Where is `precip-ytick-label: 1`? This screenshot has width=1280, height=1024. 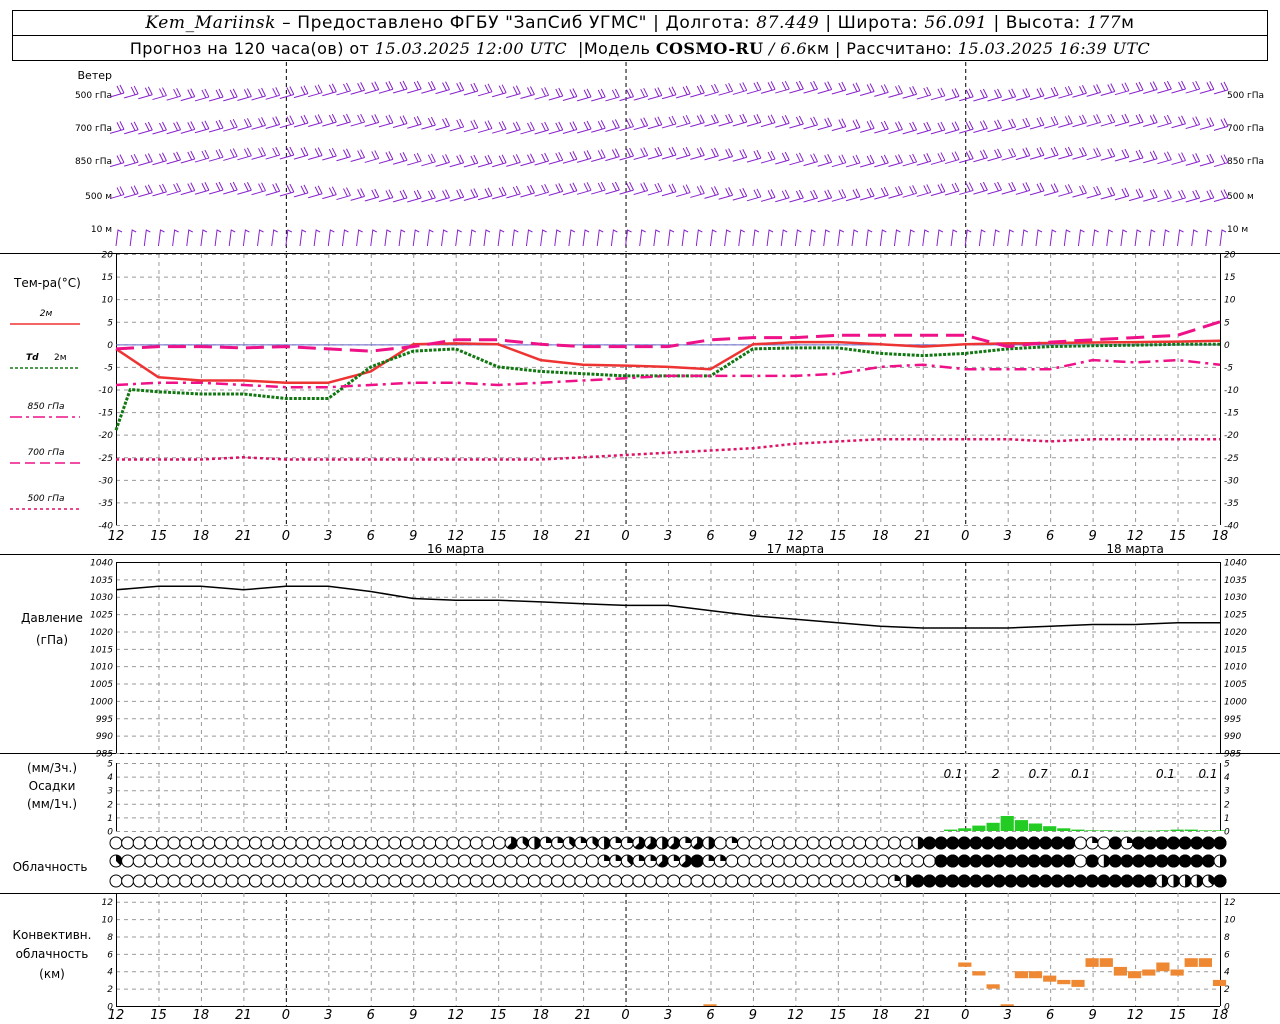 precip-ytick-label: 1 is located at coordinates (110, 819).